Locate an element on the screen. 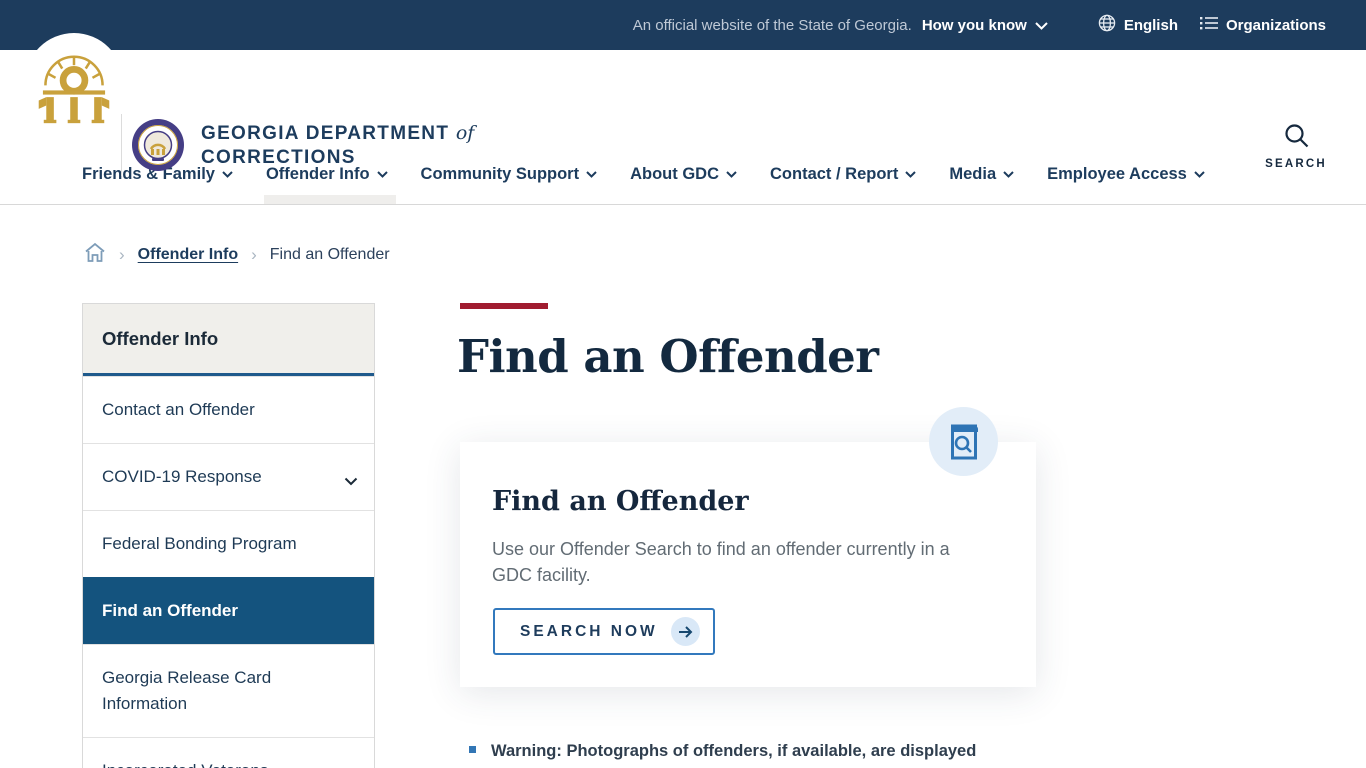 The height and width of the screenshot is (768, 1366). georgia-arch-logo is located at coordinates (74, 82).